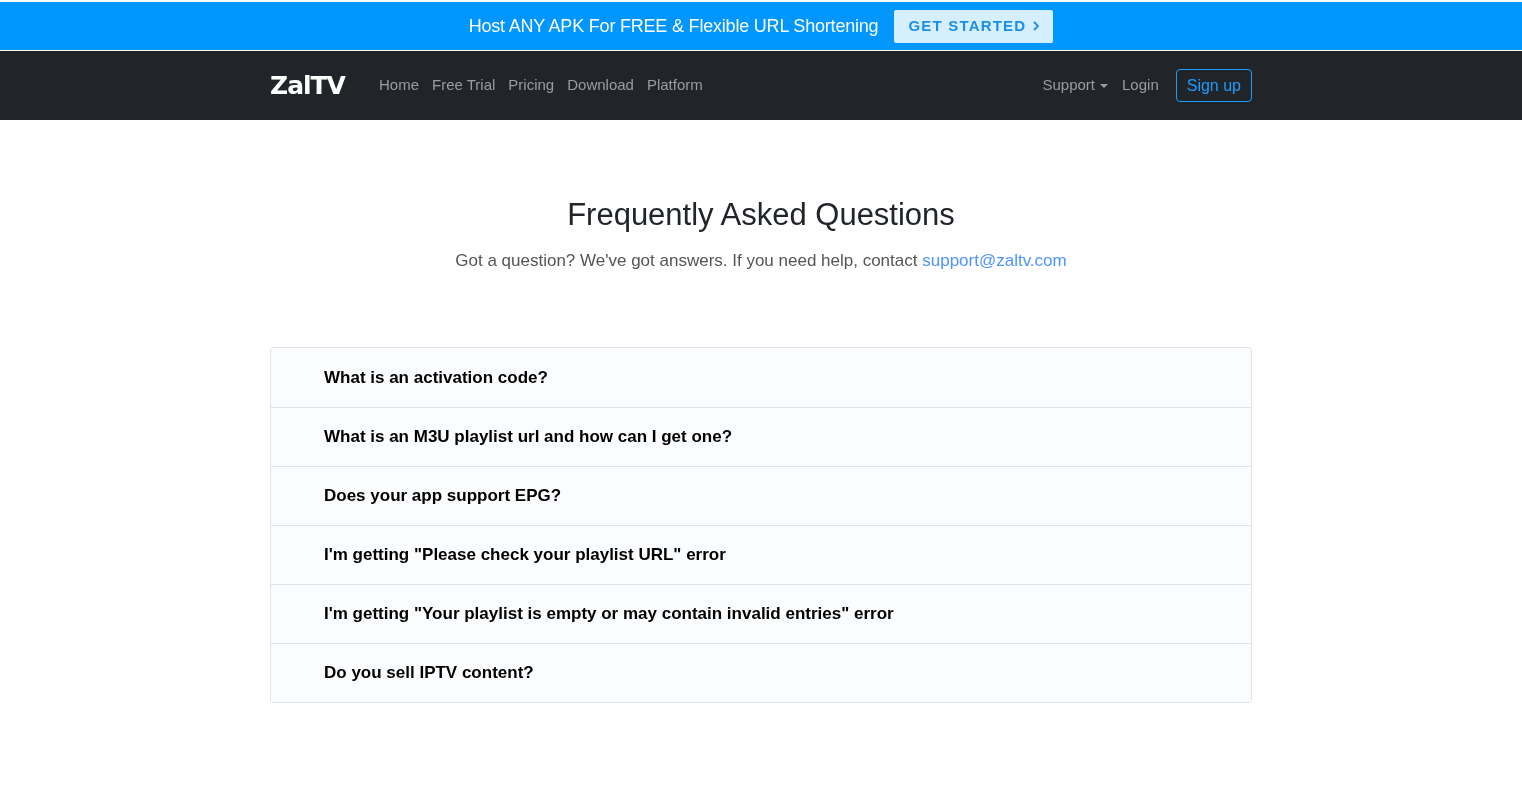  What do you see at coordinates (673, 26) in the screenshot?
I see `promo-text: Host ANY APK For FREE & Flexible URL Shortening` at bounding box center [673, 26].